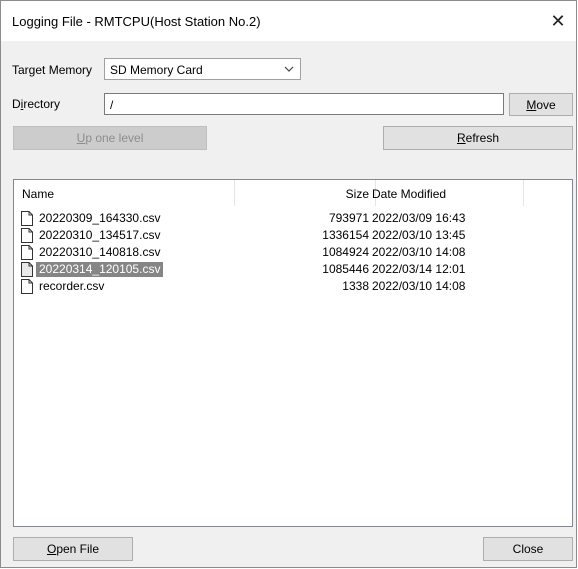  Describe the element at coordinates (419, 235) in the screenshot. I see `file-date: 2022/03/10 13:45` at that location.